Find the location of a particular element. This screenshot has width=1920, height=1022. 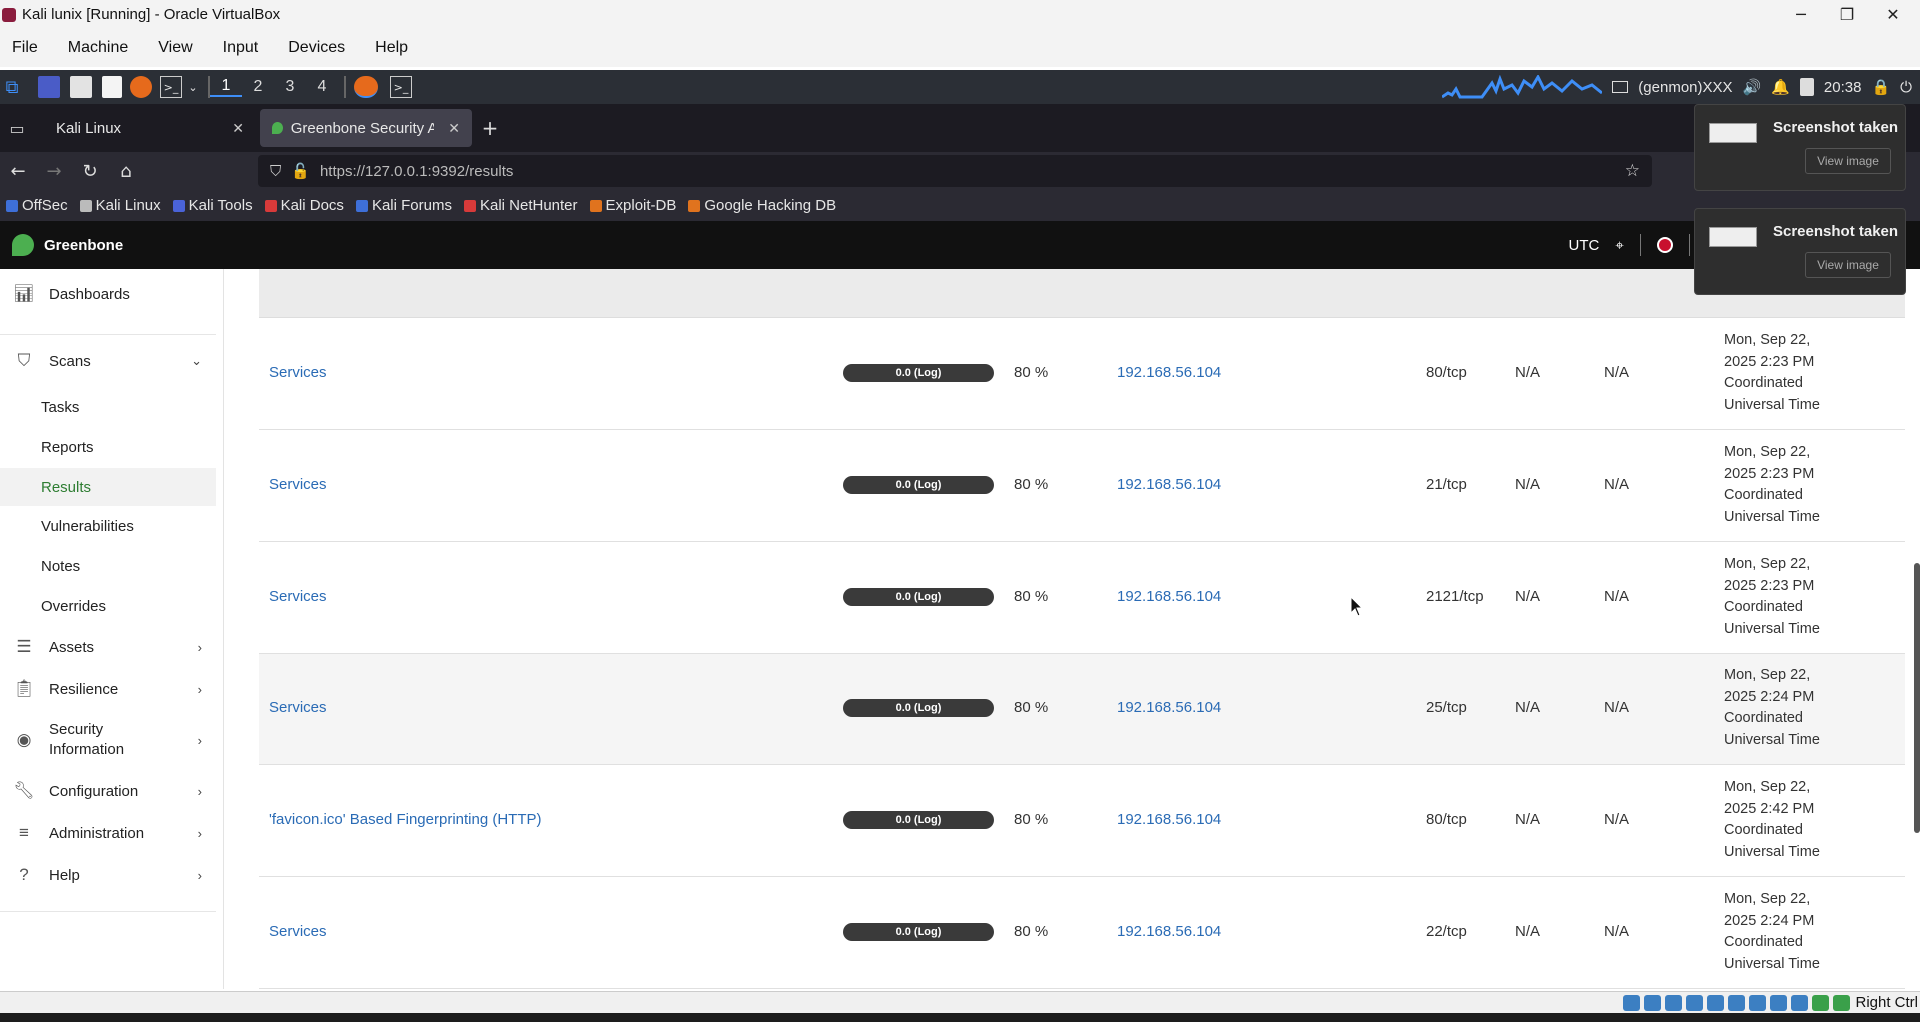

hard-disk-icon is located at coordinates (1631, 1003).